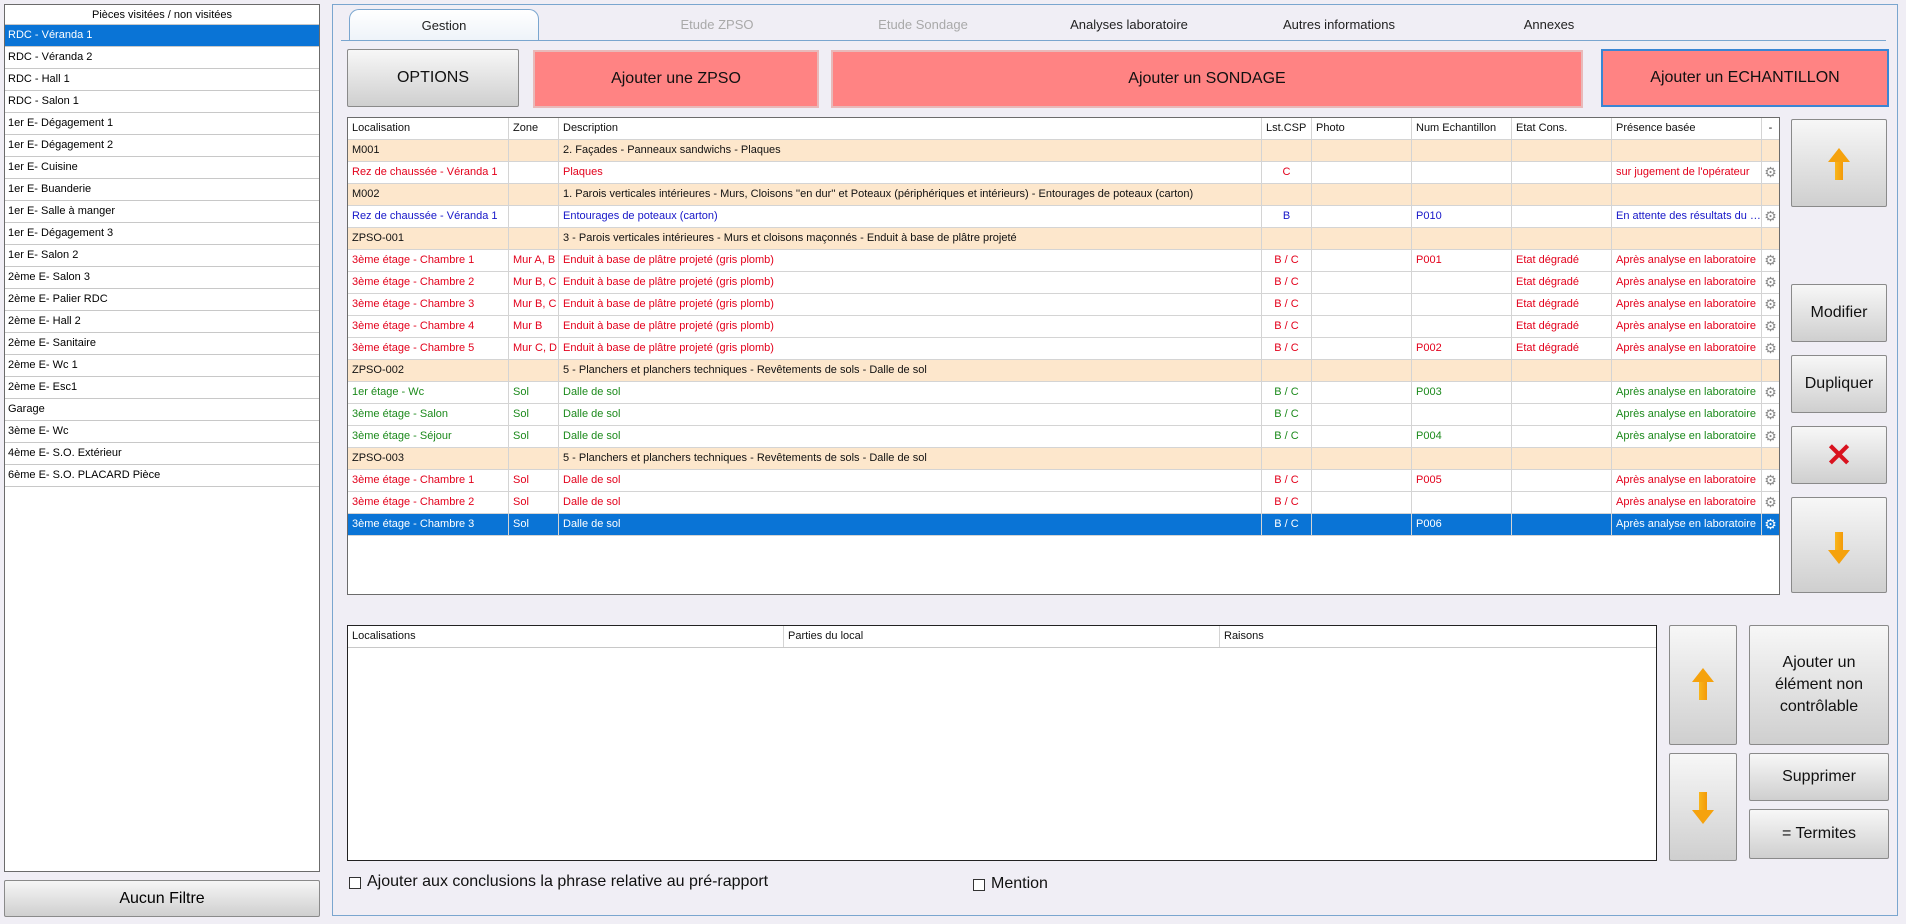 Image resolution: width=1906 pixels, height=924 pixels. I want to click on add-non-controllable-button: Ajouter un élément non contrôlable, so click(1819, 685).